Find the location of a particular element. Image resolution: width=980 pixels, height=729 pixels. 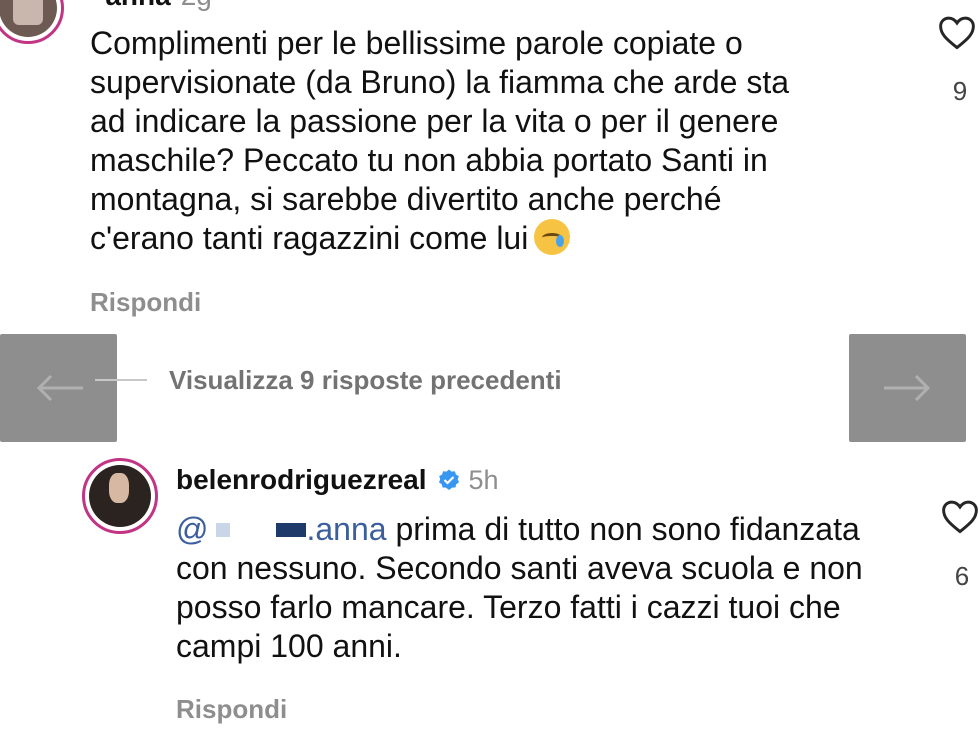

next-button is located at coordinates (907, 388).